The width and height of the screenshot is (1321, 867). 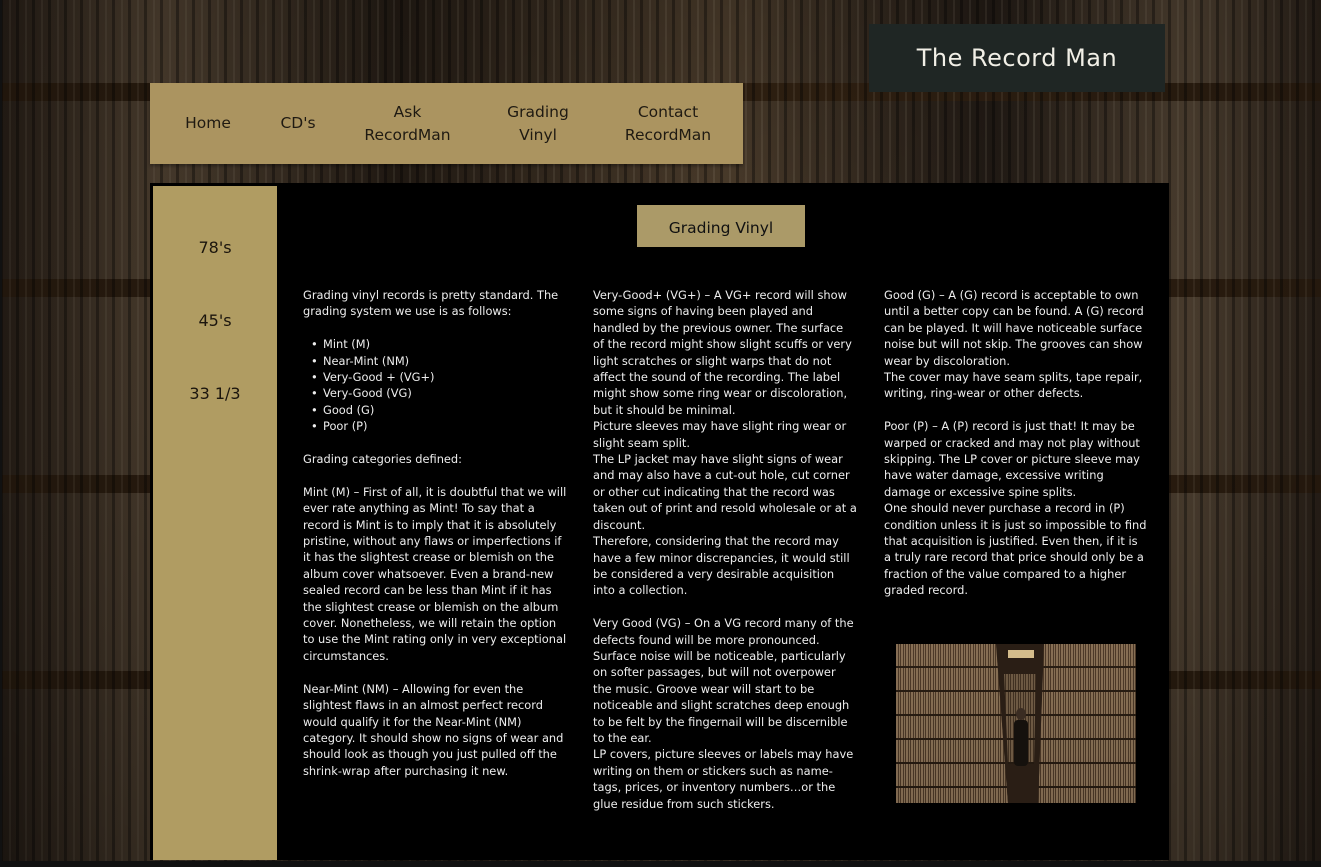 I want to click on site-title: The Record Man, so click(x=1017, y=58).